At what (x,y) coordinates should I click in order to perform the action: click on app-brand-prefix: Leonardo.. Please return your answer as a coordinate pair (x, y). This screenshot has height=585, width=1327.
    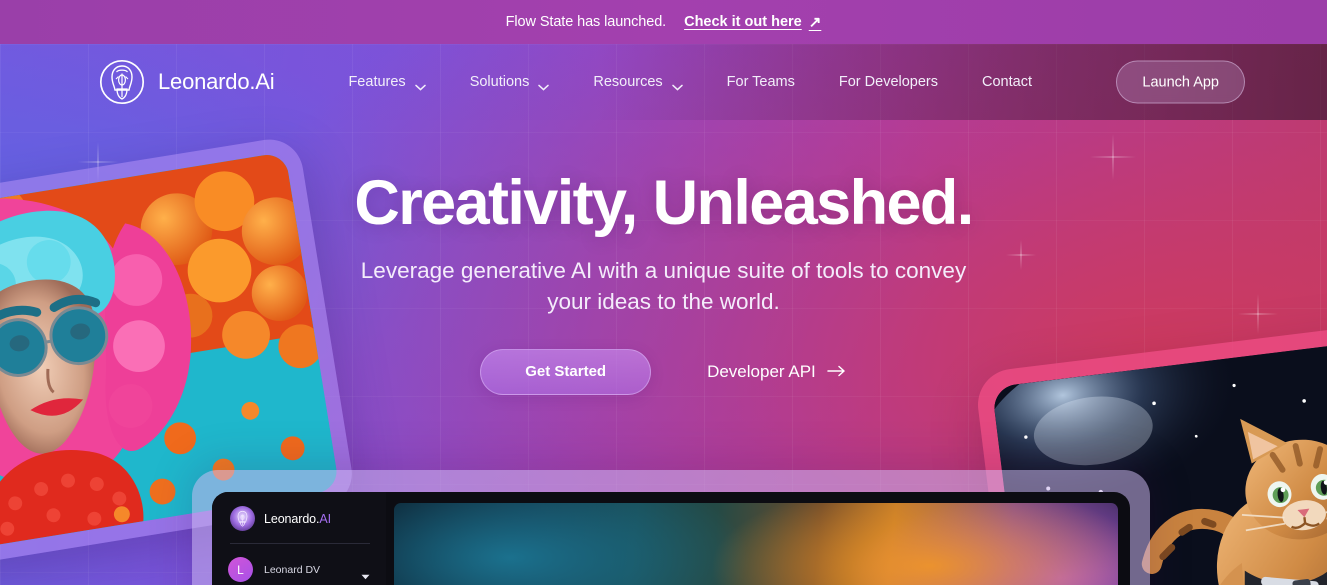
    Looking at the image, I should click on (292, 518).